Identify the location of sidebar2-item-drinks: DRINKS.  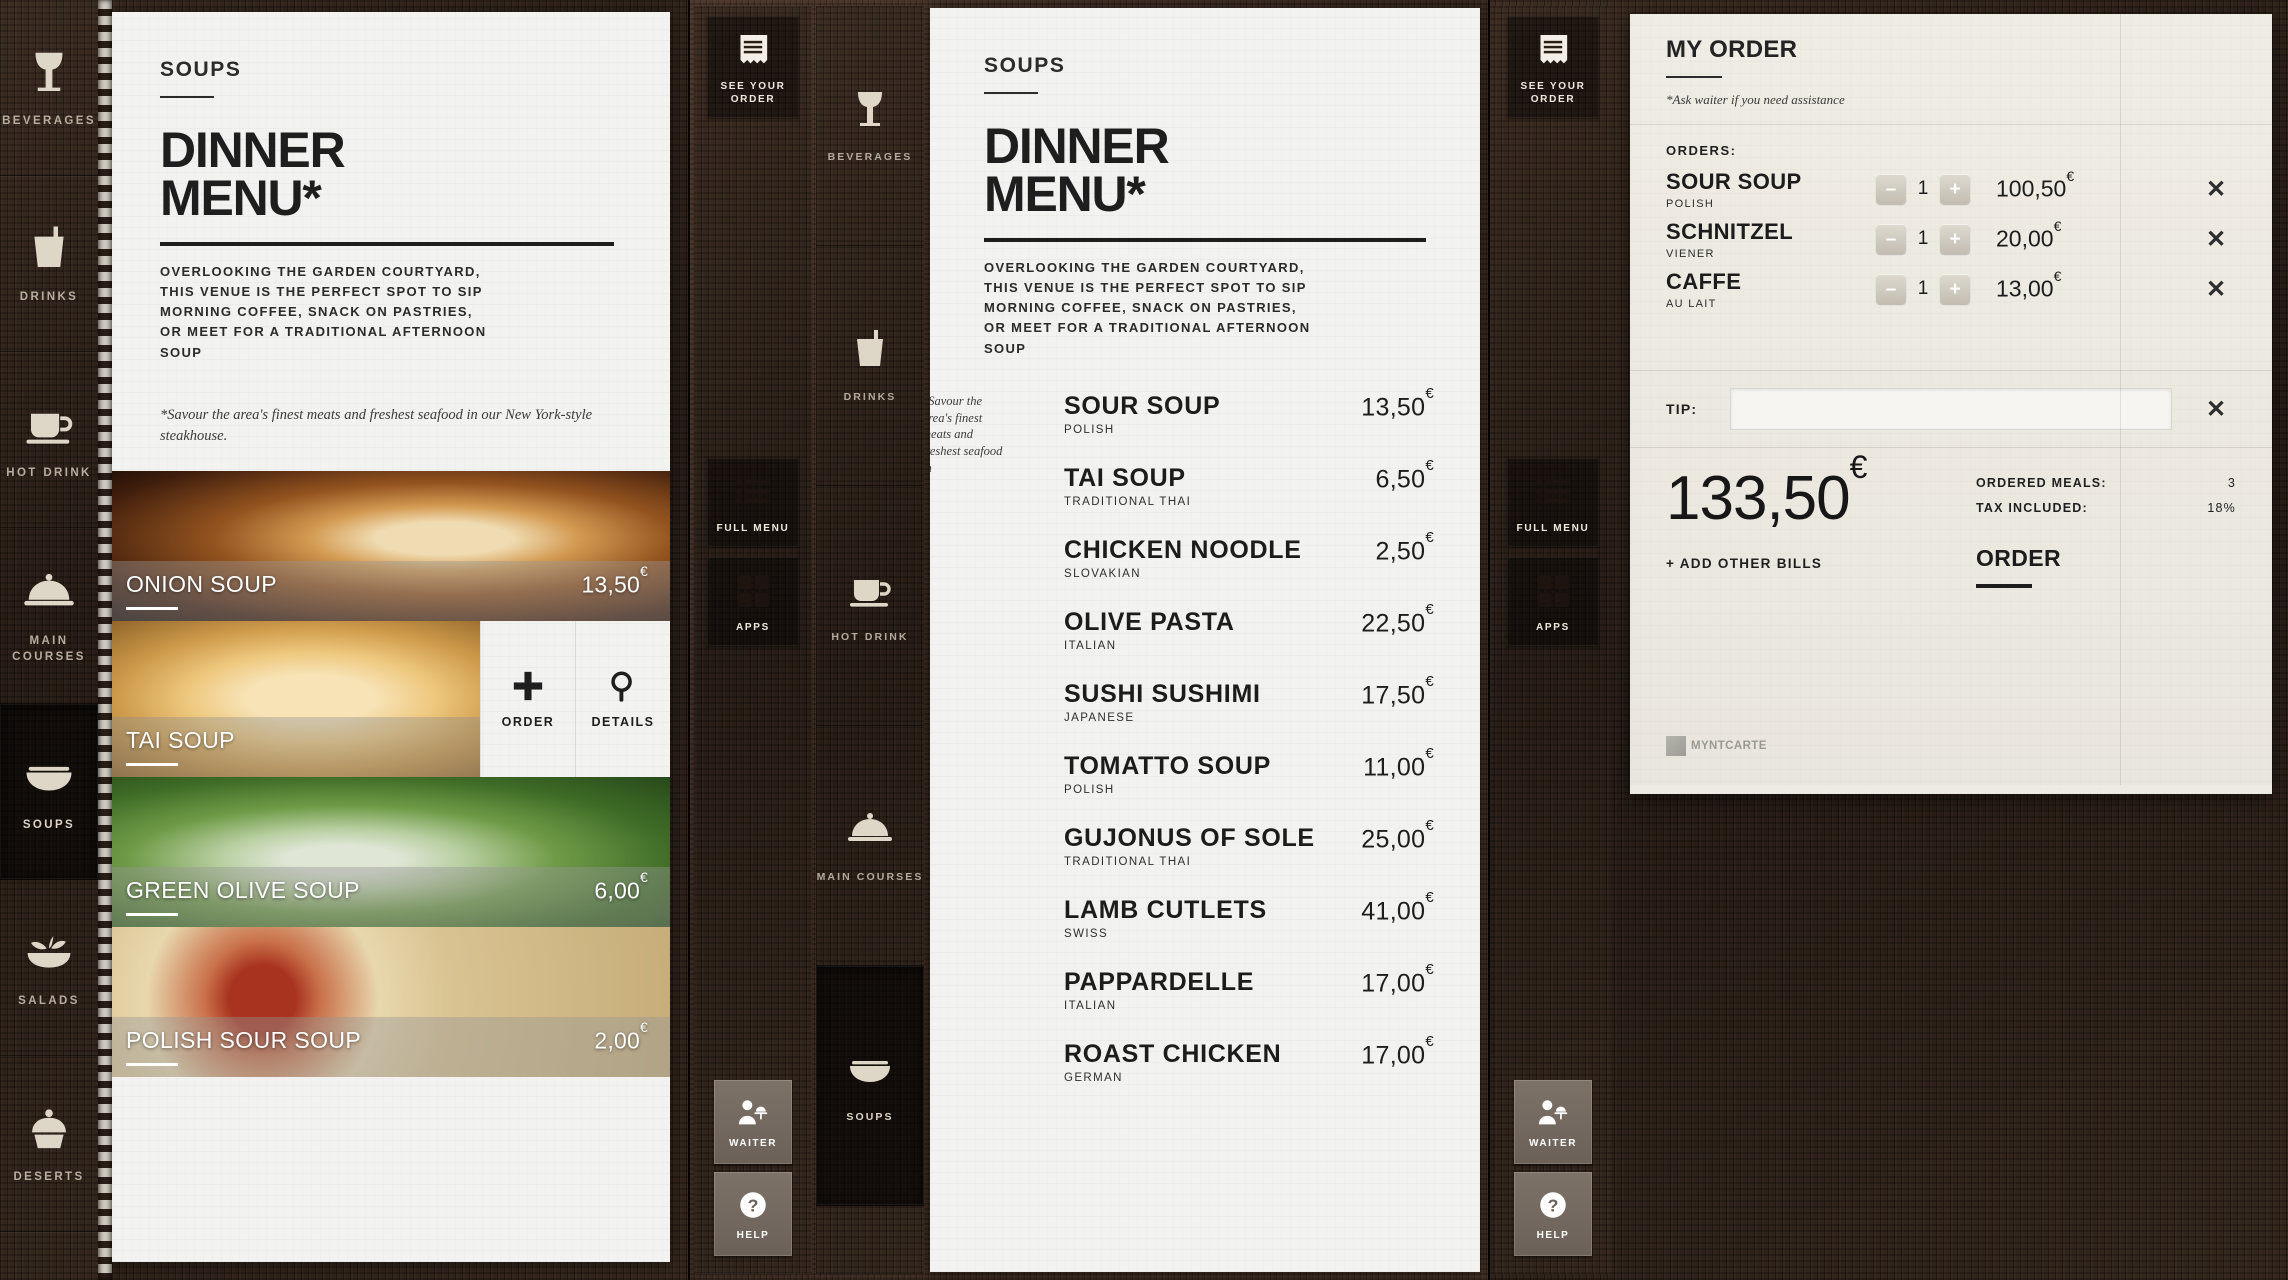
(870, 366).